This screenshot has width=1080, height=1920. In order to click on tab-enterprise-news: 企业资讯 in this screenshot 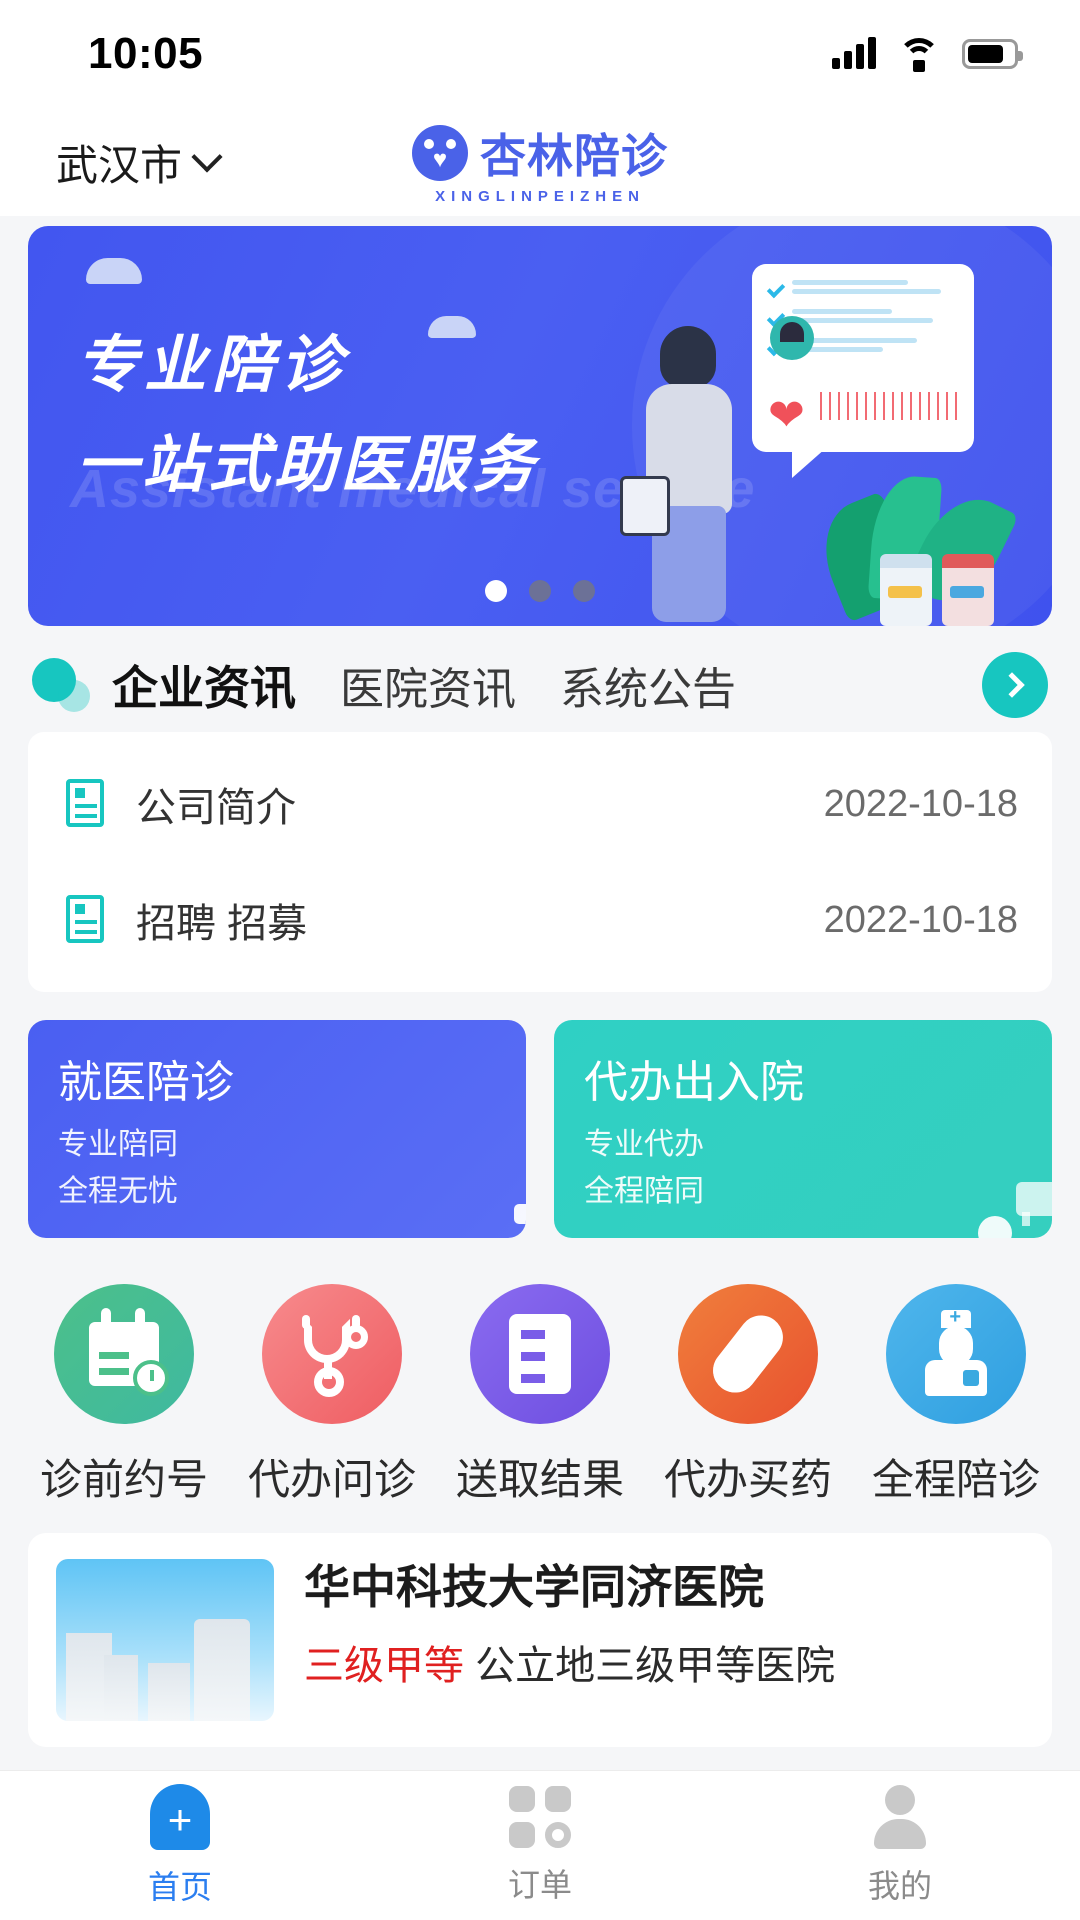, I will do `click(204, 685)`.